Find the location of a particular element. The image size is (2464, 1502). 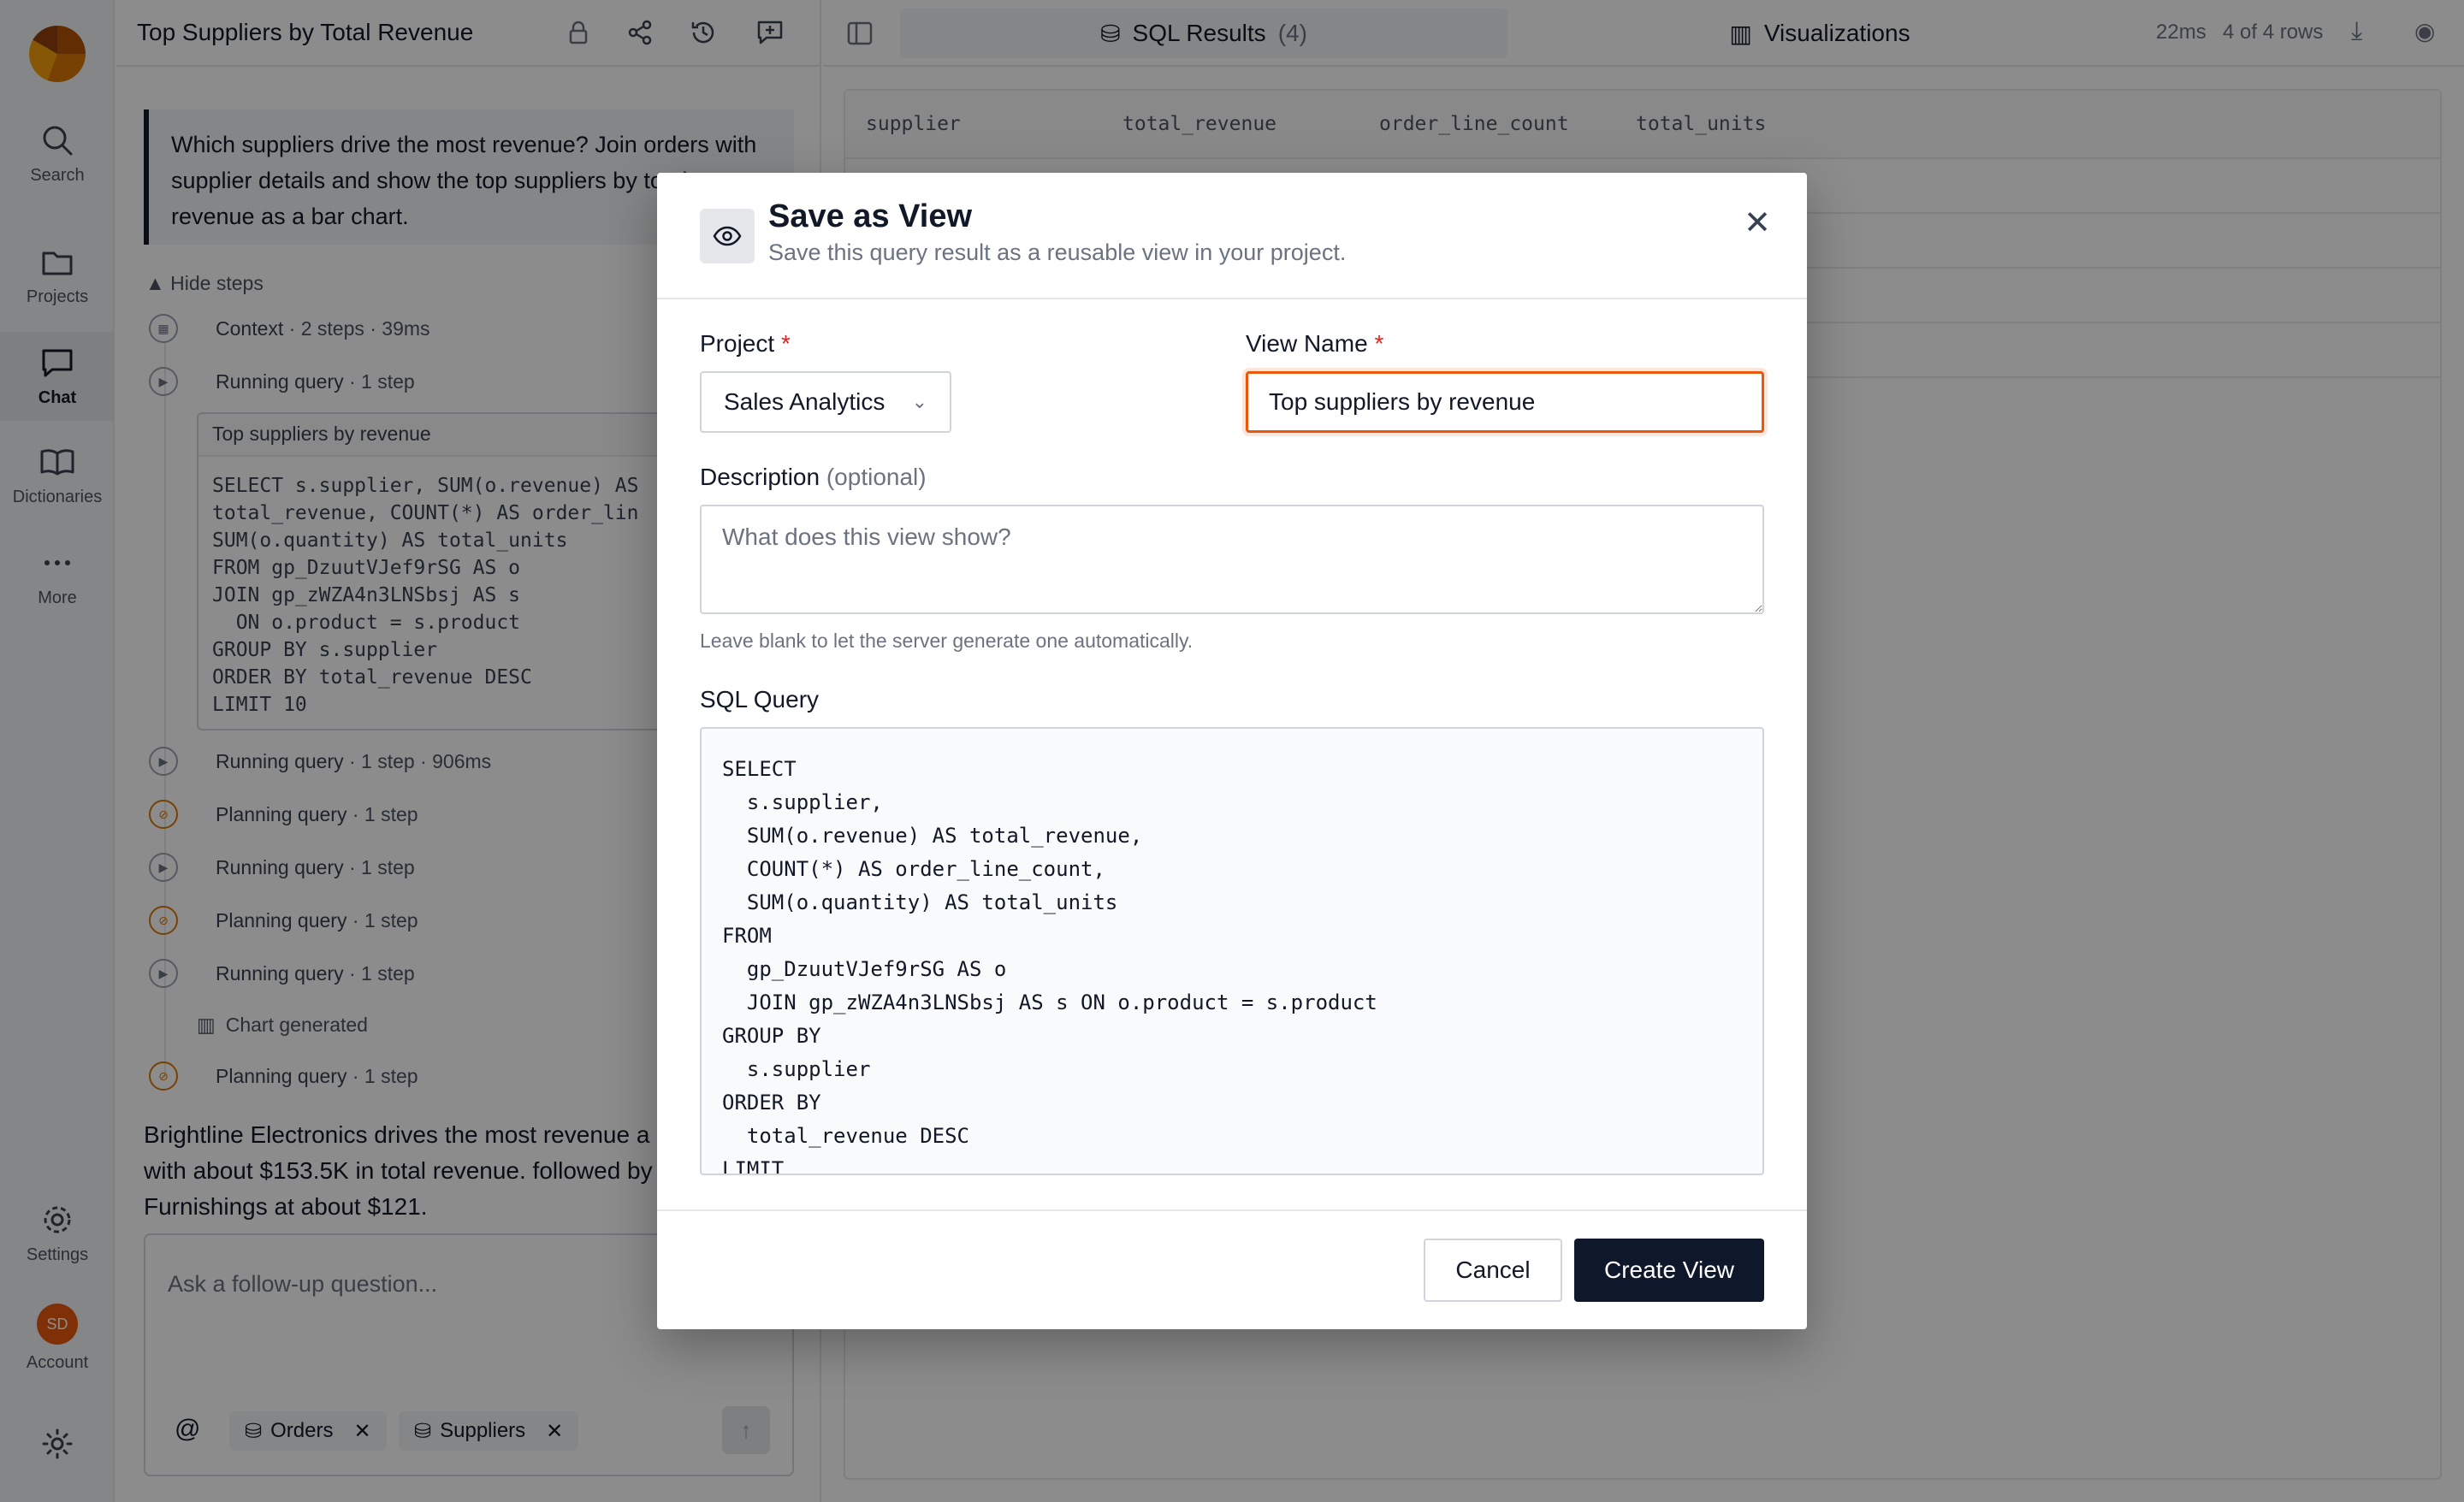

eye-icon is located at coordinates (727, 236).